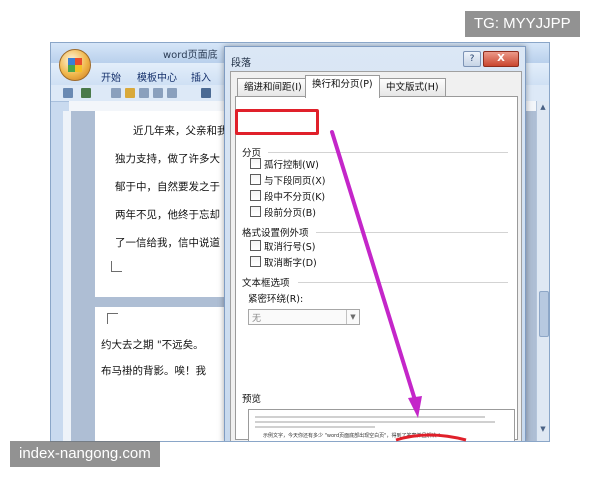 Image resolution: width=600 pixels, height=480 pixels. Describe the element at coordinates (543, 429) in the screenshot. I see `scroll-down-icon: ▼` at that location.